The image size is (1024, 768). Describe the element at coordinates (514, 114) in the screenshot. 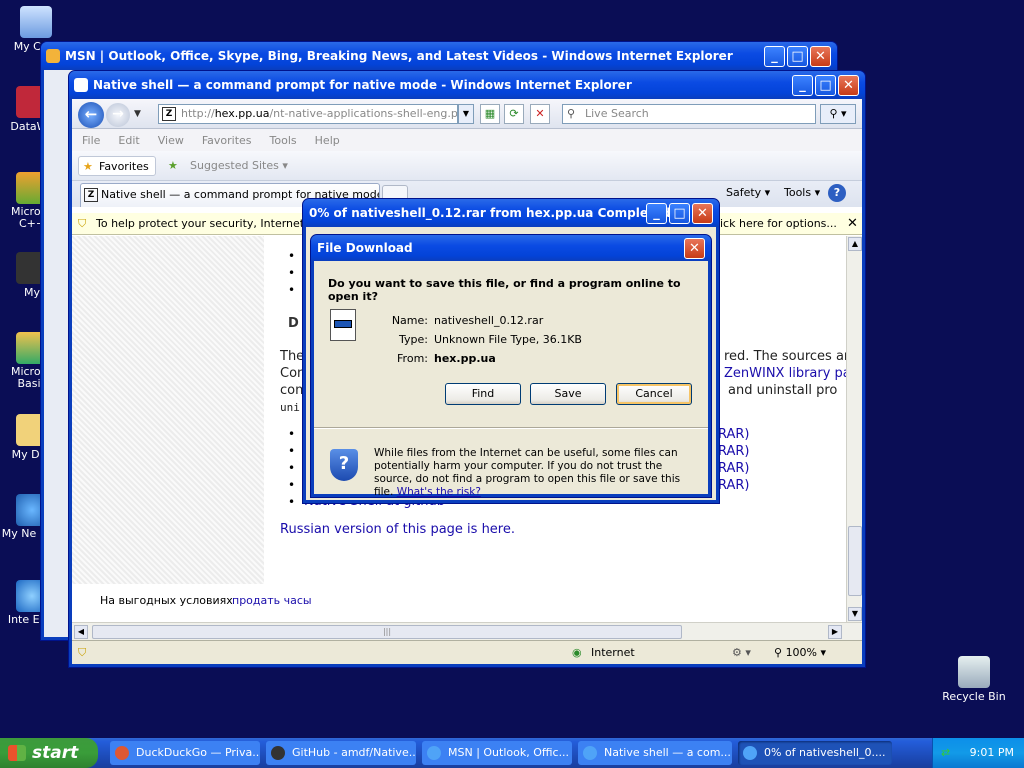

I see `refresh-icon: ⟳` at that location.